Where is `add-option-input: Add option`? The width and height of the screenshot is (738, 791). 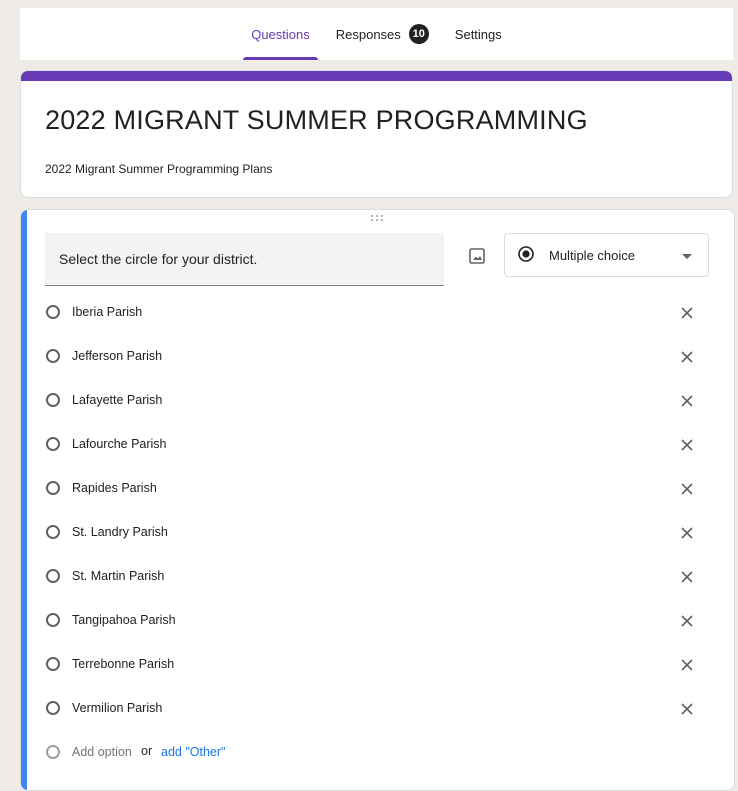
add-option-input: Add option is located at coordinates (102, 752).